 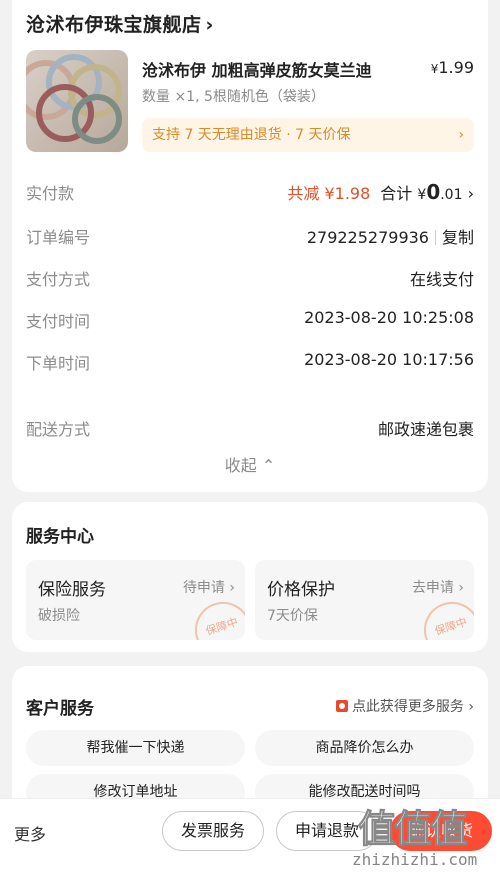 What do you see at coordinates (77, 101) in the screenshot?
I see `product-image` at bounding box center [77, 101].